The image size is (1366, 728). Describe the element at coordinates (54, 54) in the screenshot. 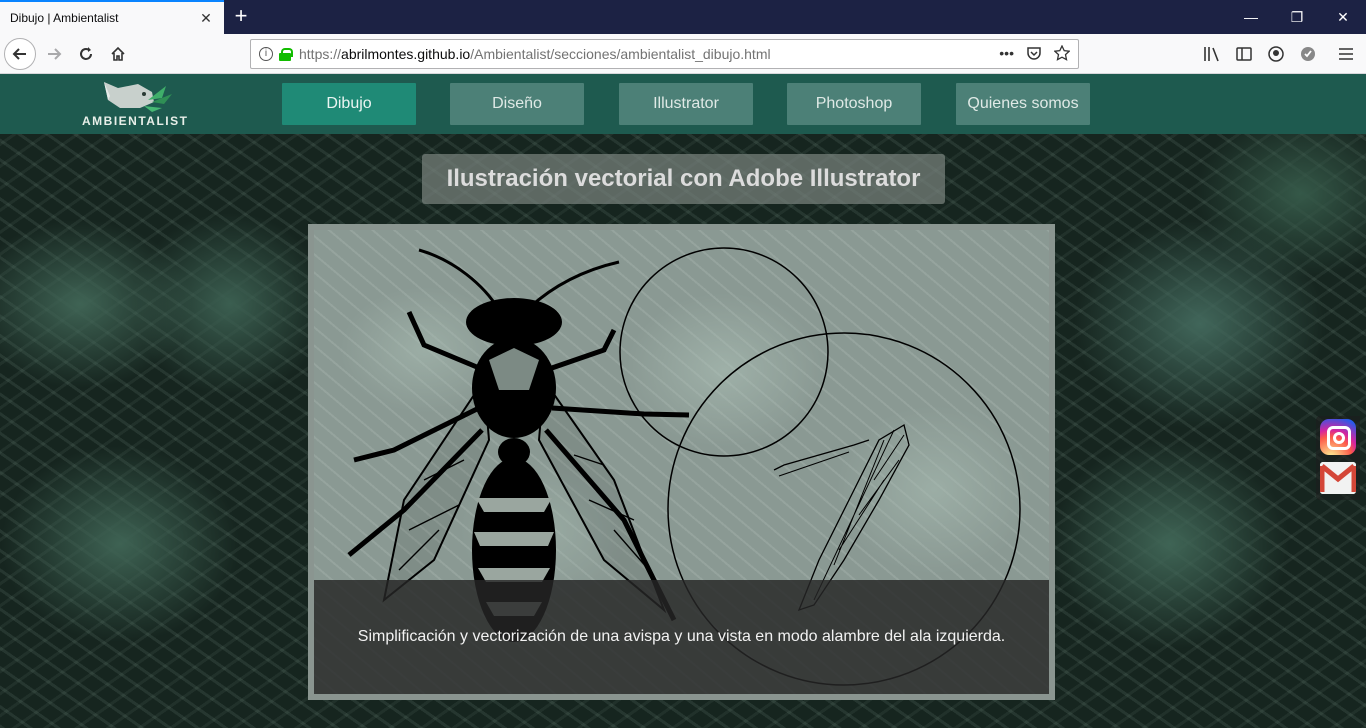

I see `forward-icon` at that location.